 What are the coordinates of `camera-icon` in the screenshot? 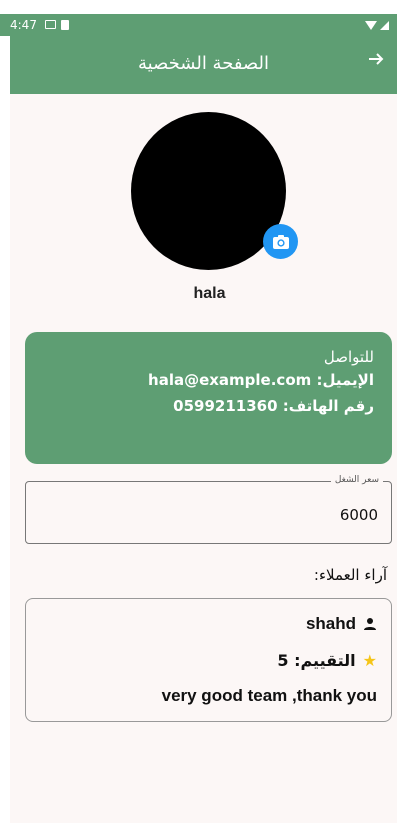 It's located at (280, 241).